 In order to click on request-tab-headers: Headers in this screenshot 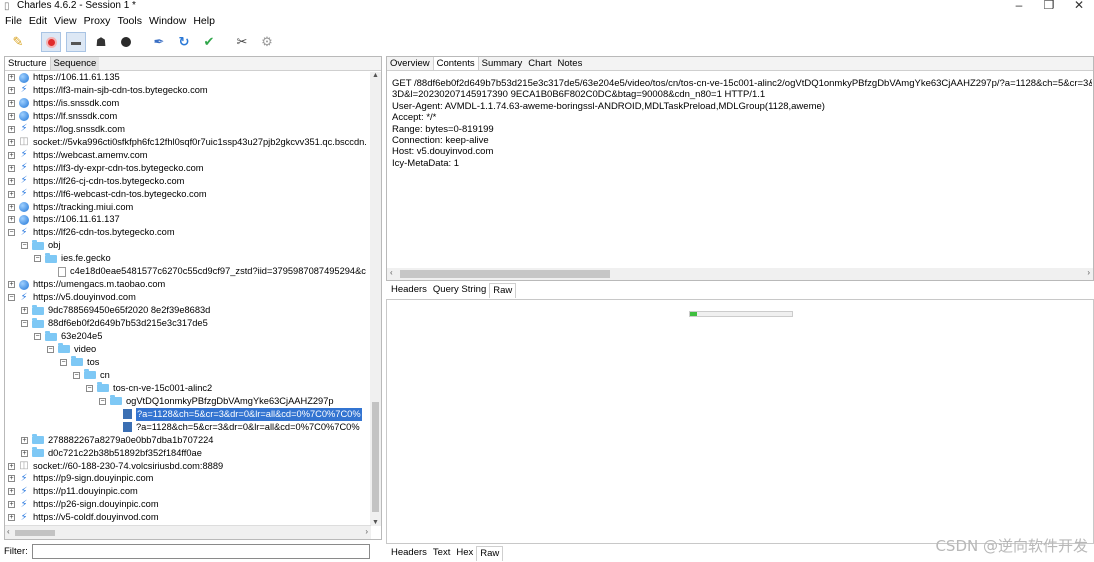, I will do `click(409, 290)`.